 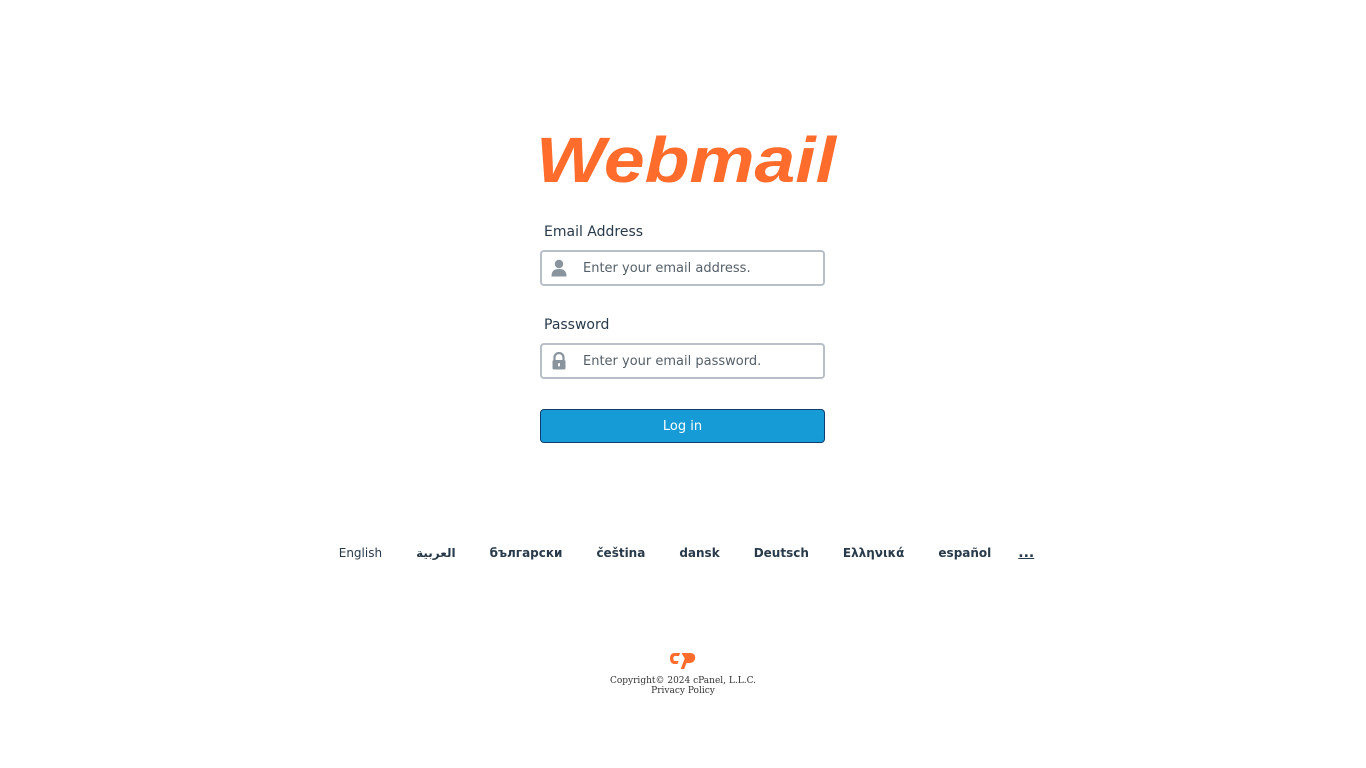 I want to click on language-english: English, so click(x=360, y=553).